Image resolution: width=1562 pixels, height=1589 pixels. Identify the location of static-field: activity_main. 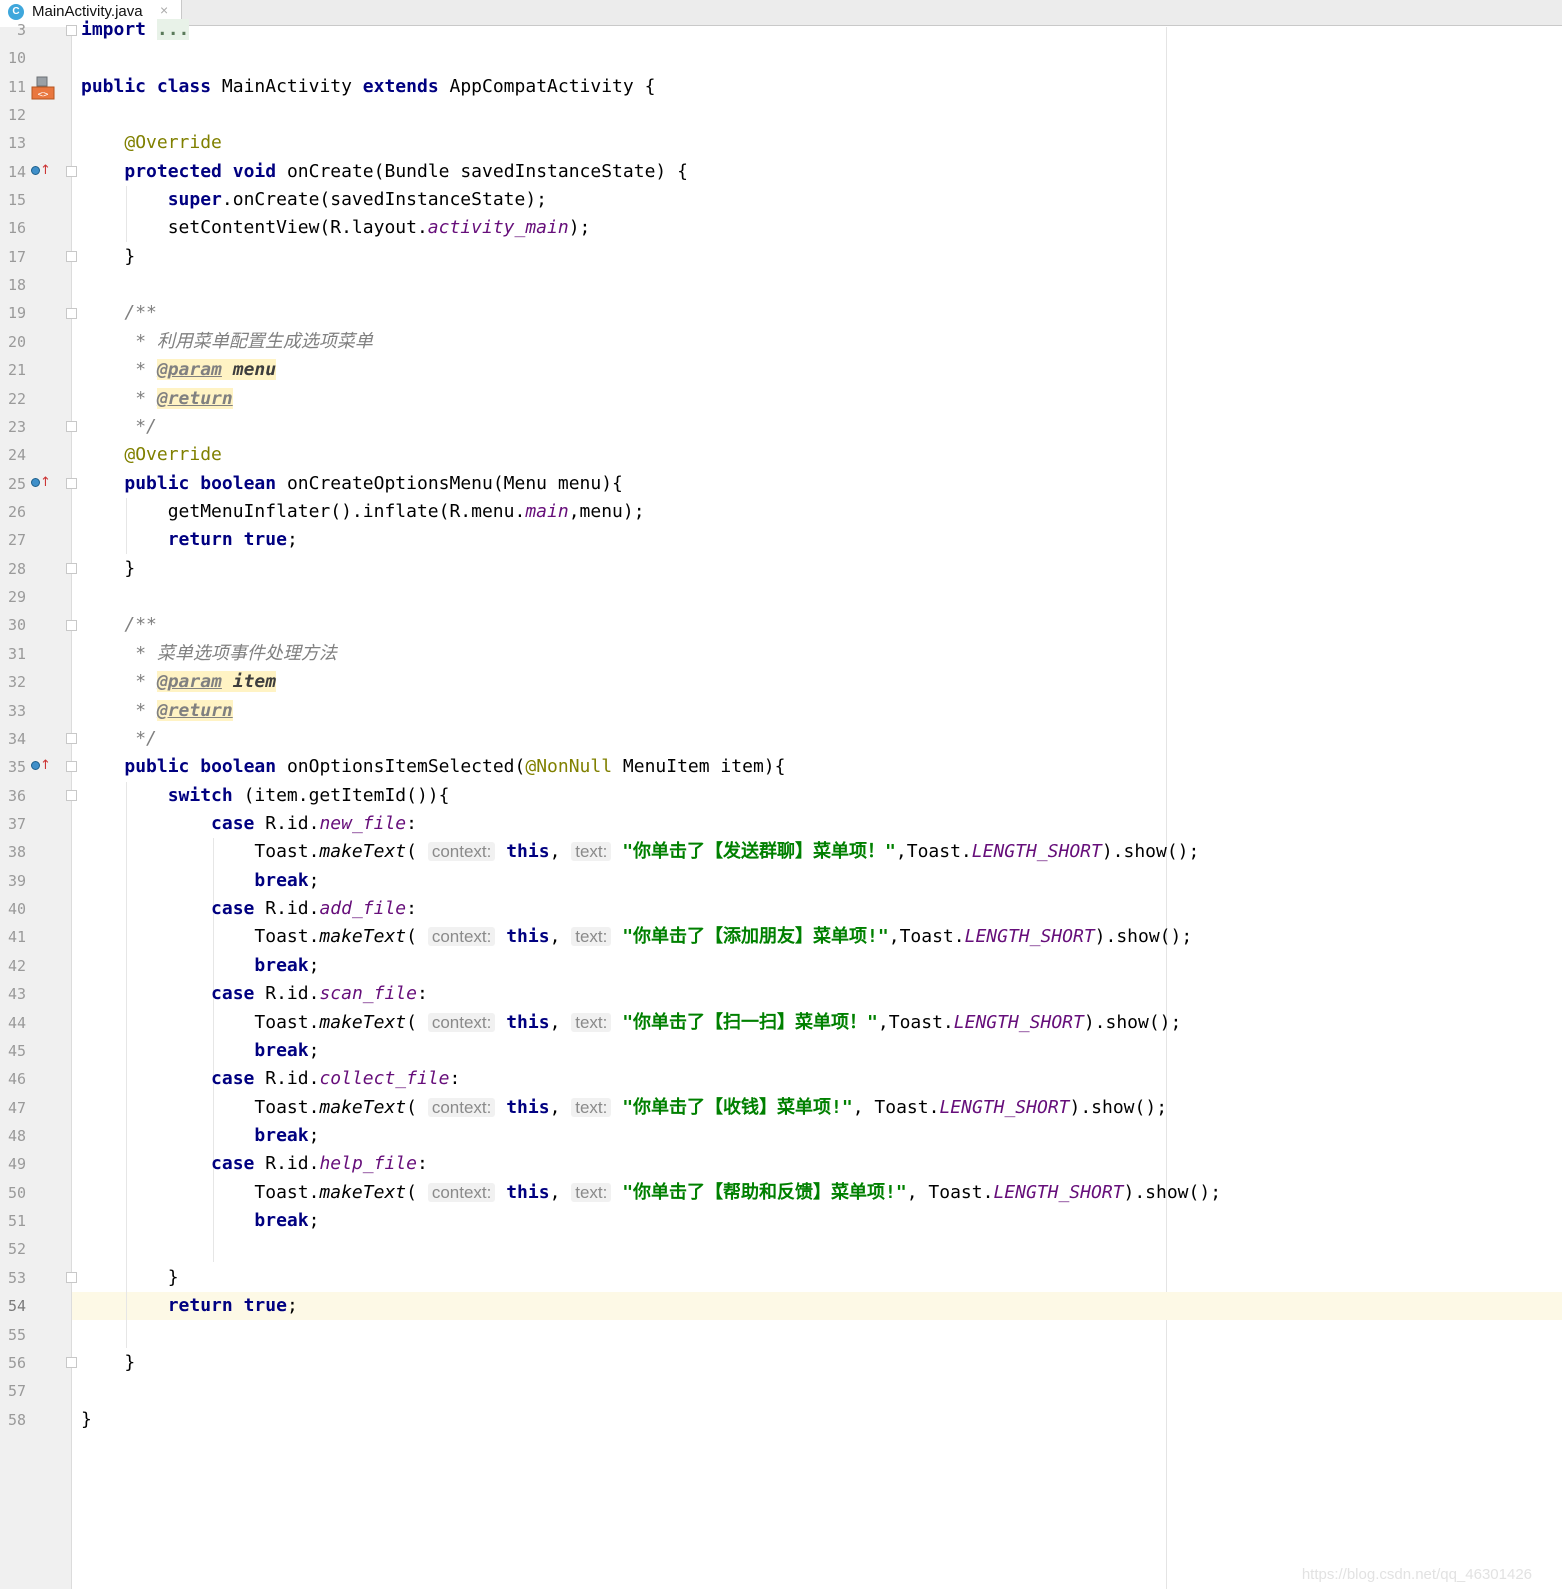
(498, 227).